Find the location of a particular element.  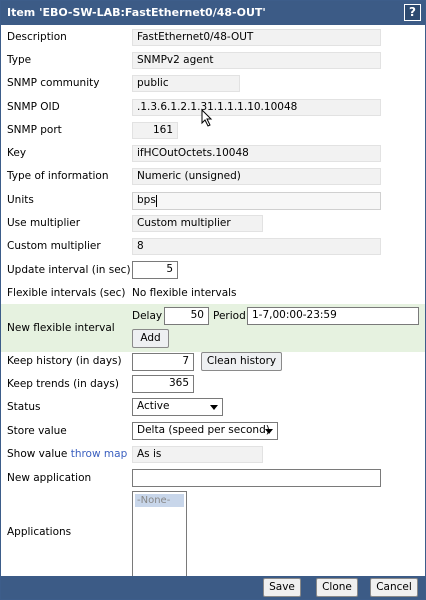

show-value-label-group: Show value throw map is located at coordinates (67, 454).